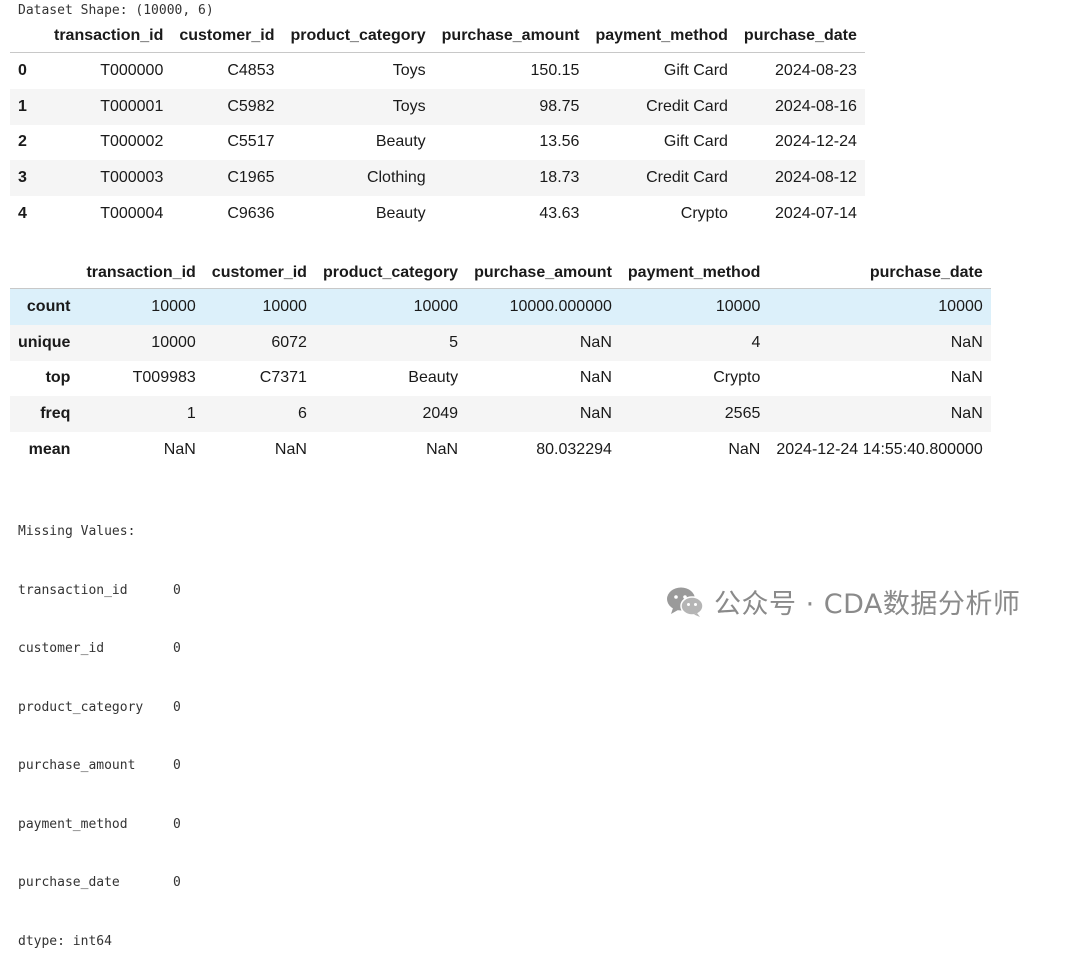 The width and height of the screenshot is (1080, 971). Describe the element at coordinates (574, 450) in the screenshot. I see `table-cell: 80.032294` at that location.